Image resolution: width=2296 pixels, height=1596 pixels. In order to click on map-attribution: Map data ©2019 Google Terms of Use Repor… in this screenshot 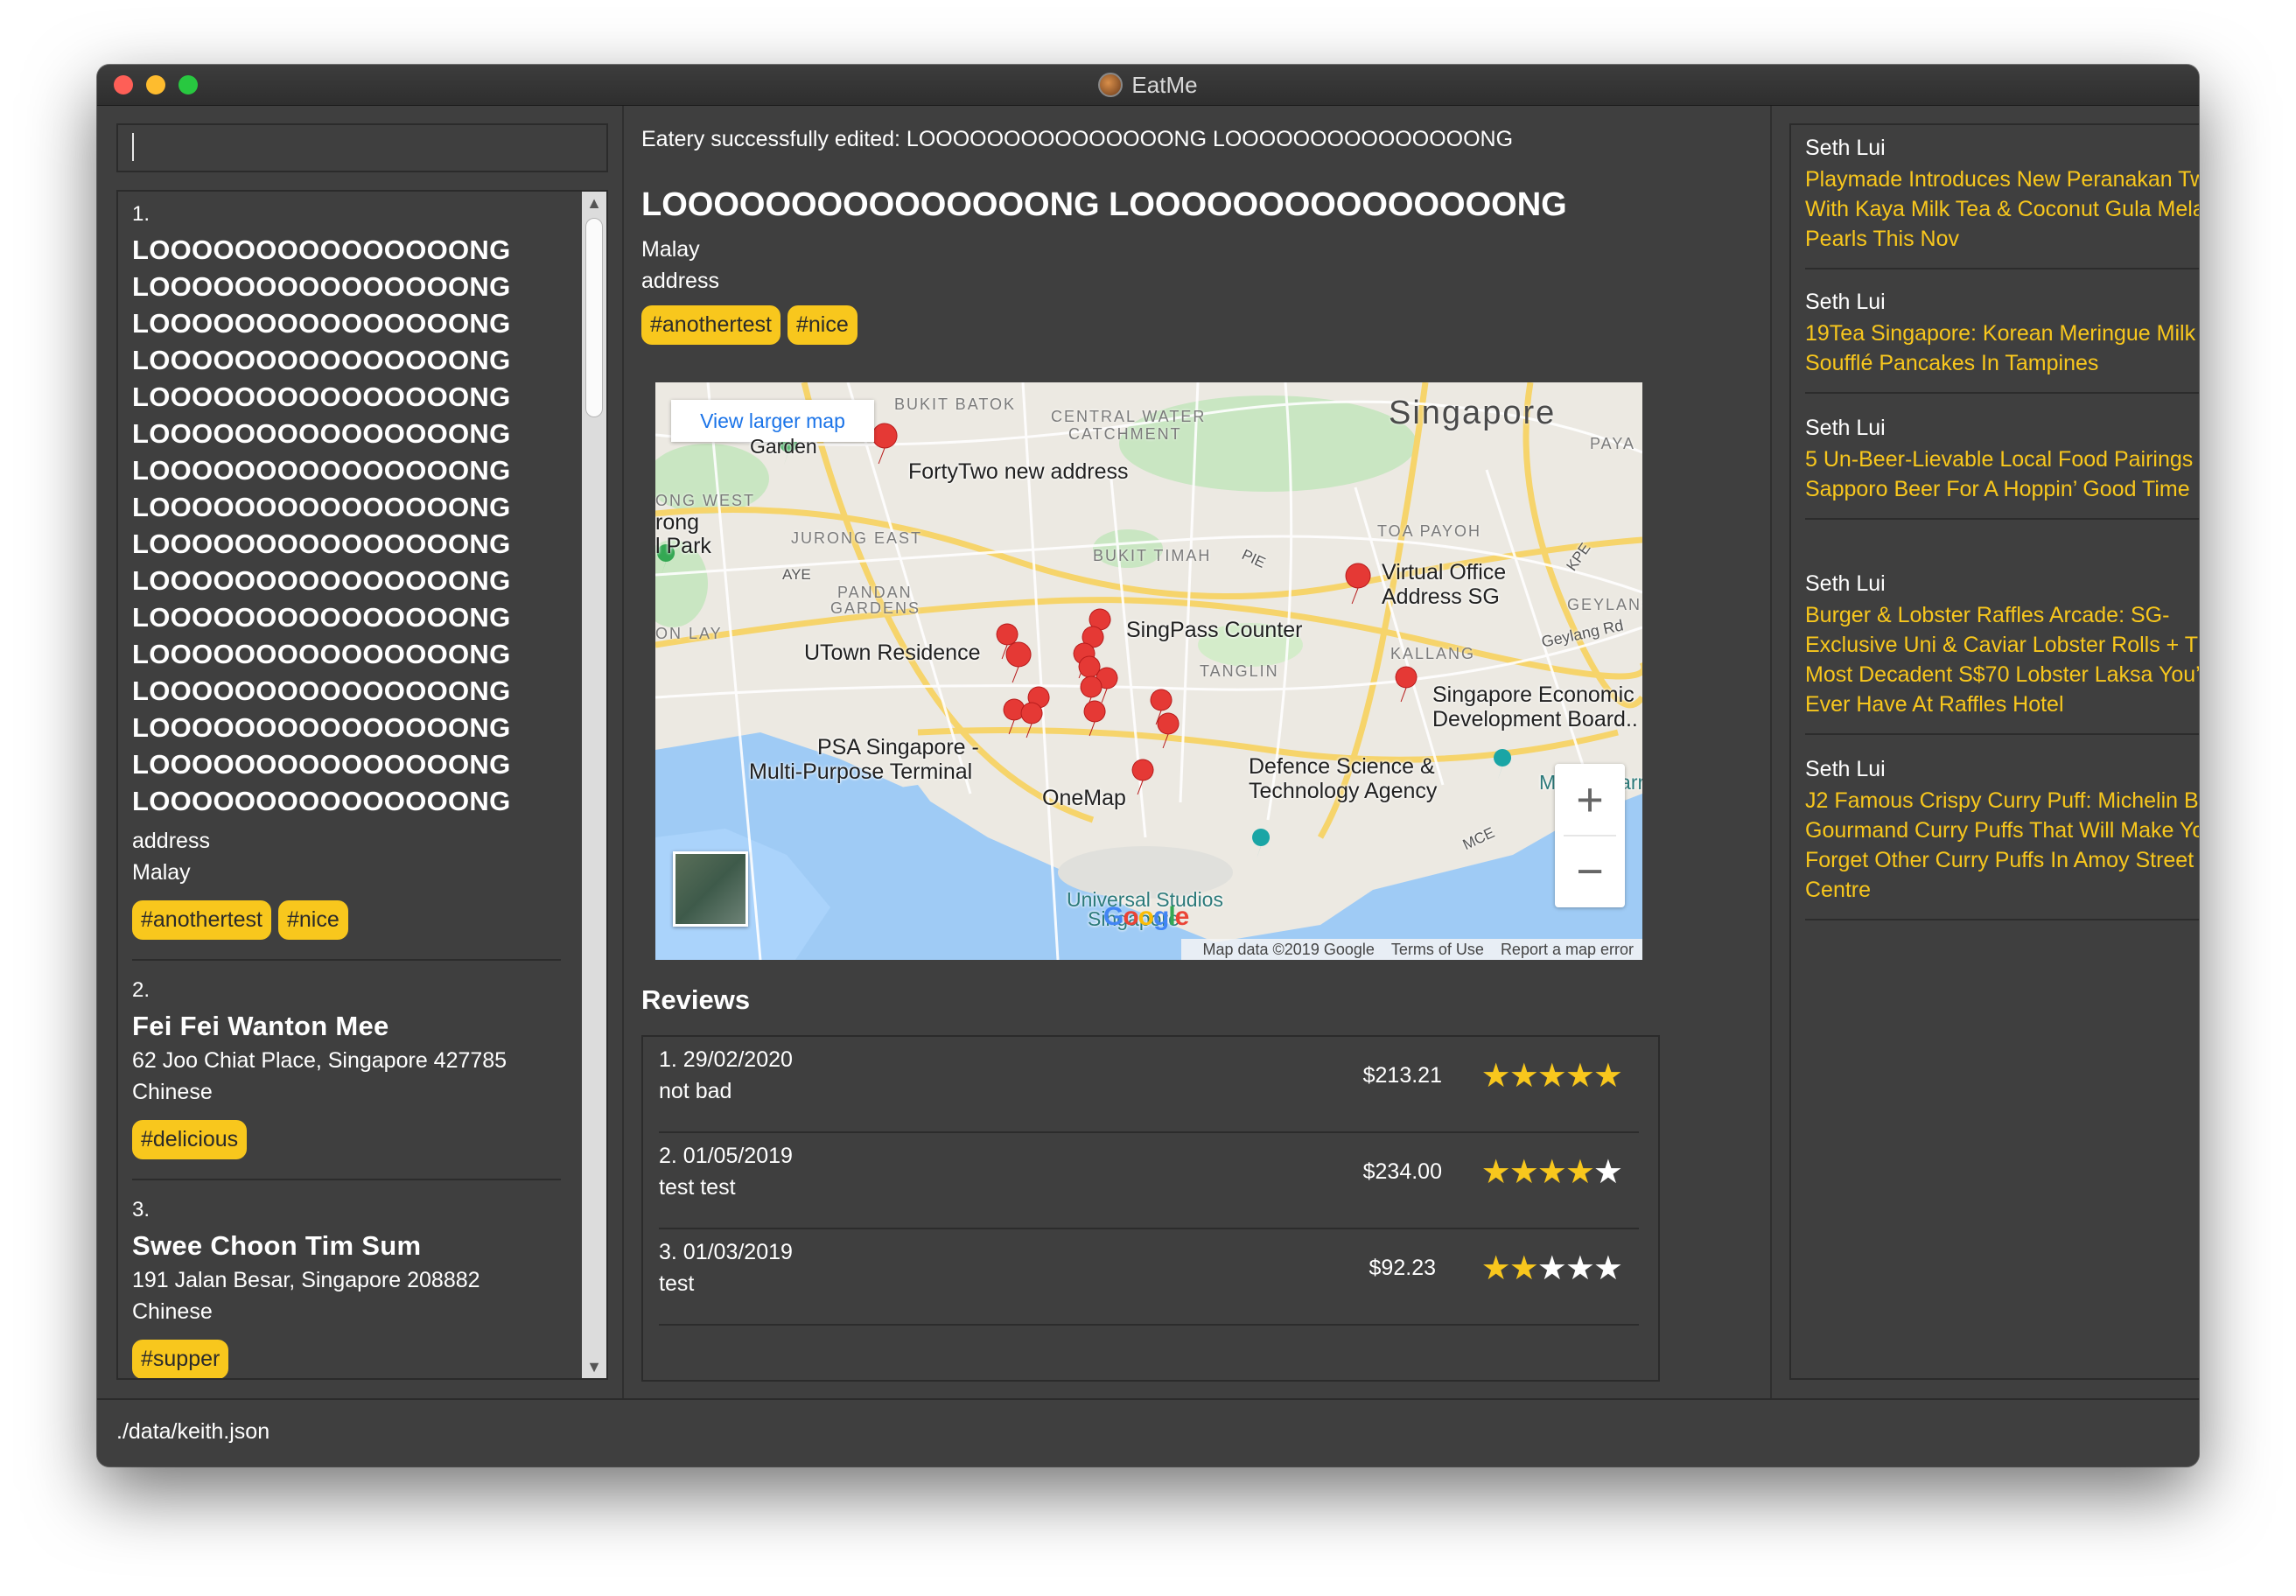, I will do `click(1411, 949)`.